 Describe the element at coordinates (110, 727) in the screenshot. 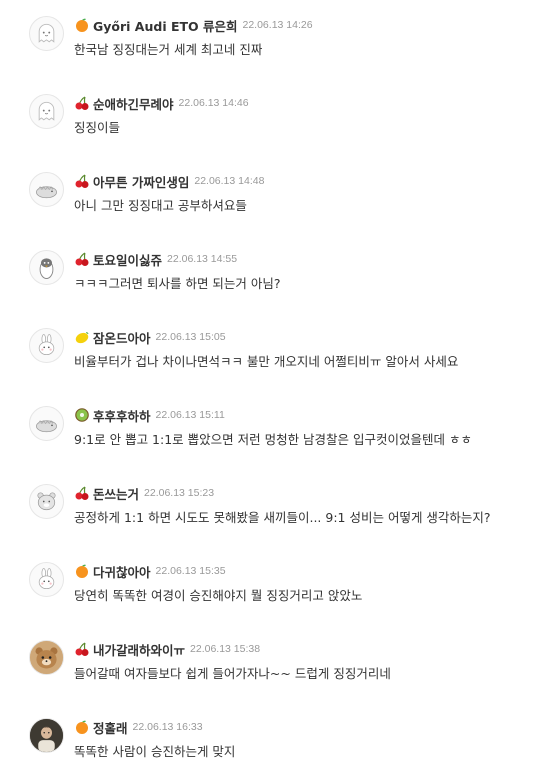

I see `nickname: 정홀래` at that location.